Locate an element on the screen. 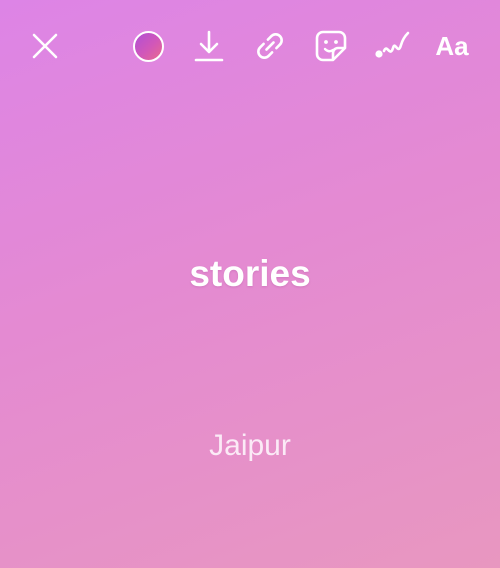  story-title-text: stories is located at coordinates (250, 274).